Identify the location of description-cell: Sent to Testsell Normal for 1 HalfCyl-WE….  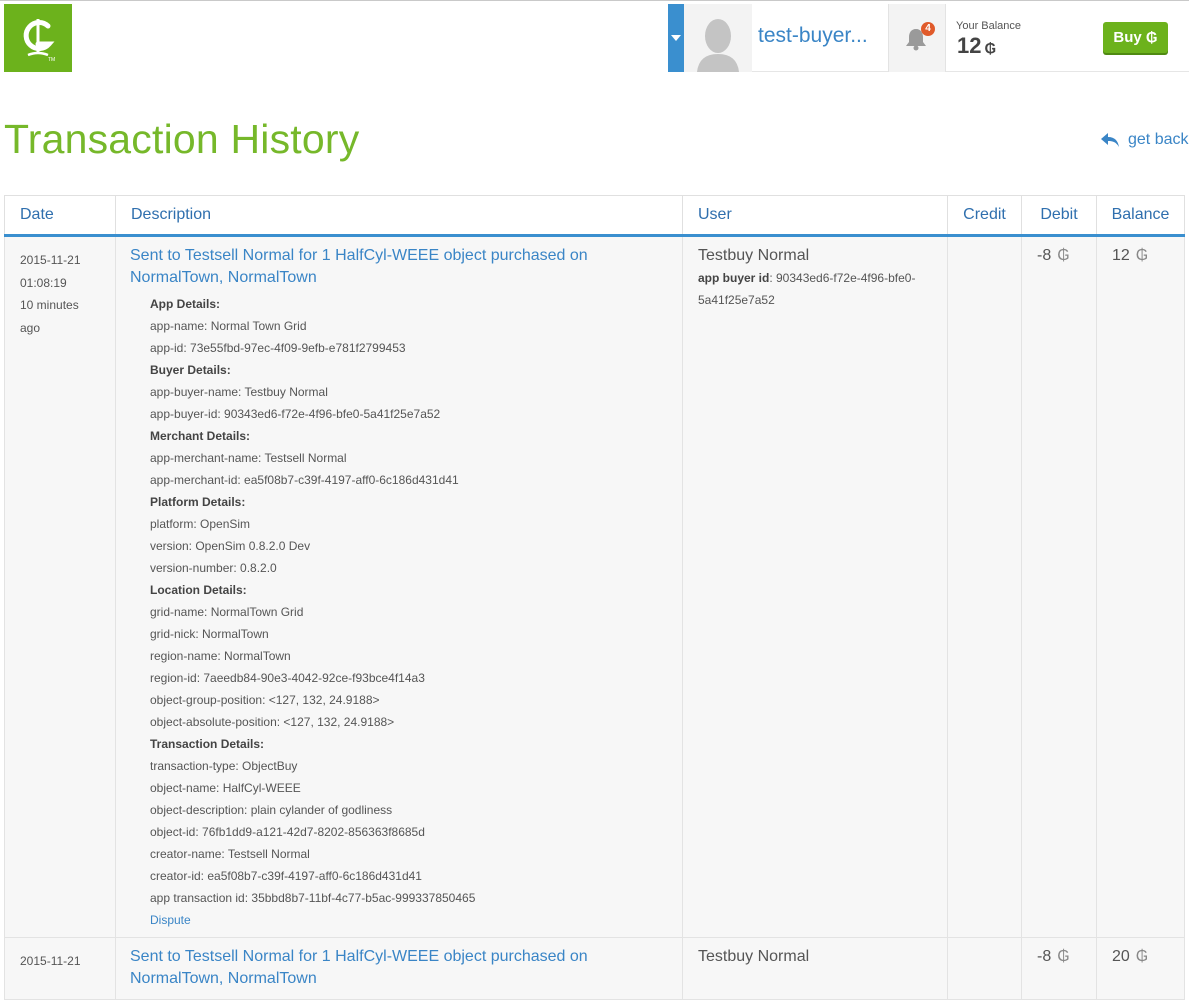
(399, 968).